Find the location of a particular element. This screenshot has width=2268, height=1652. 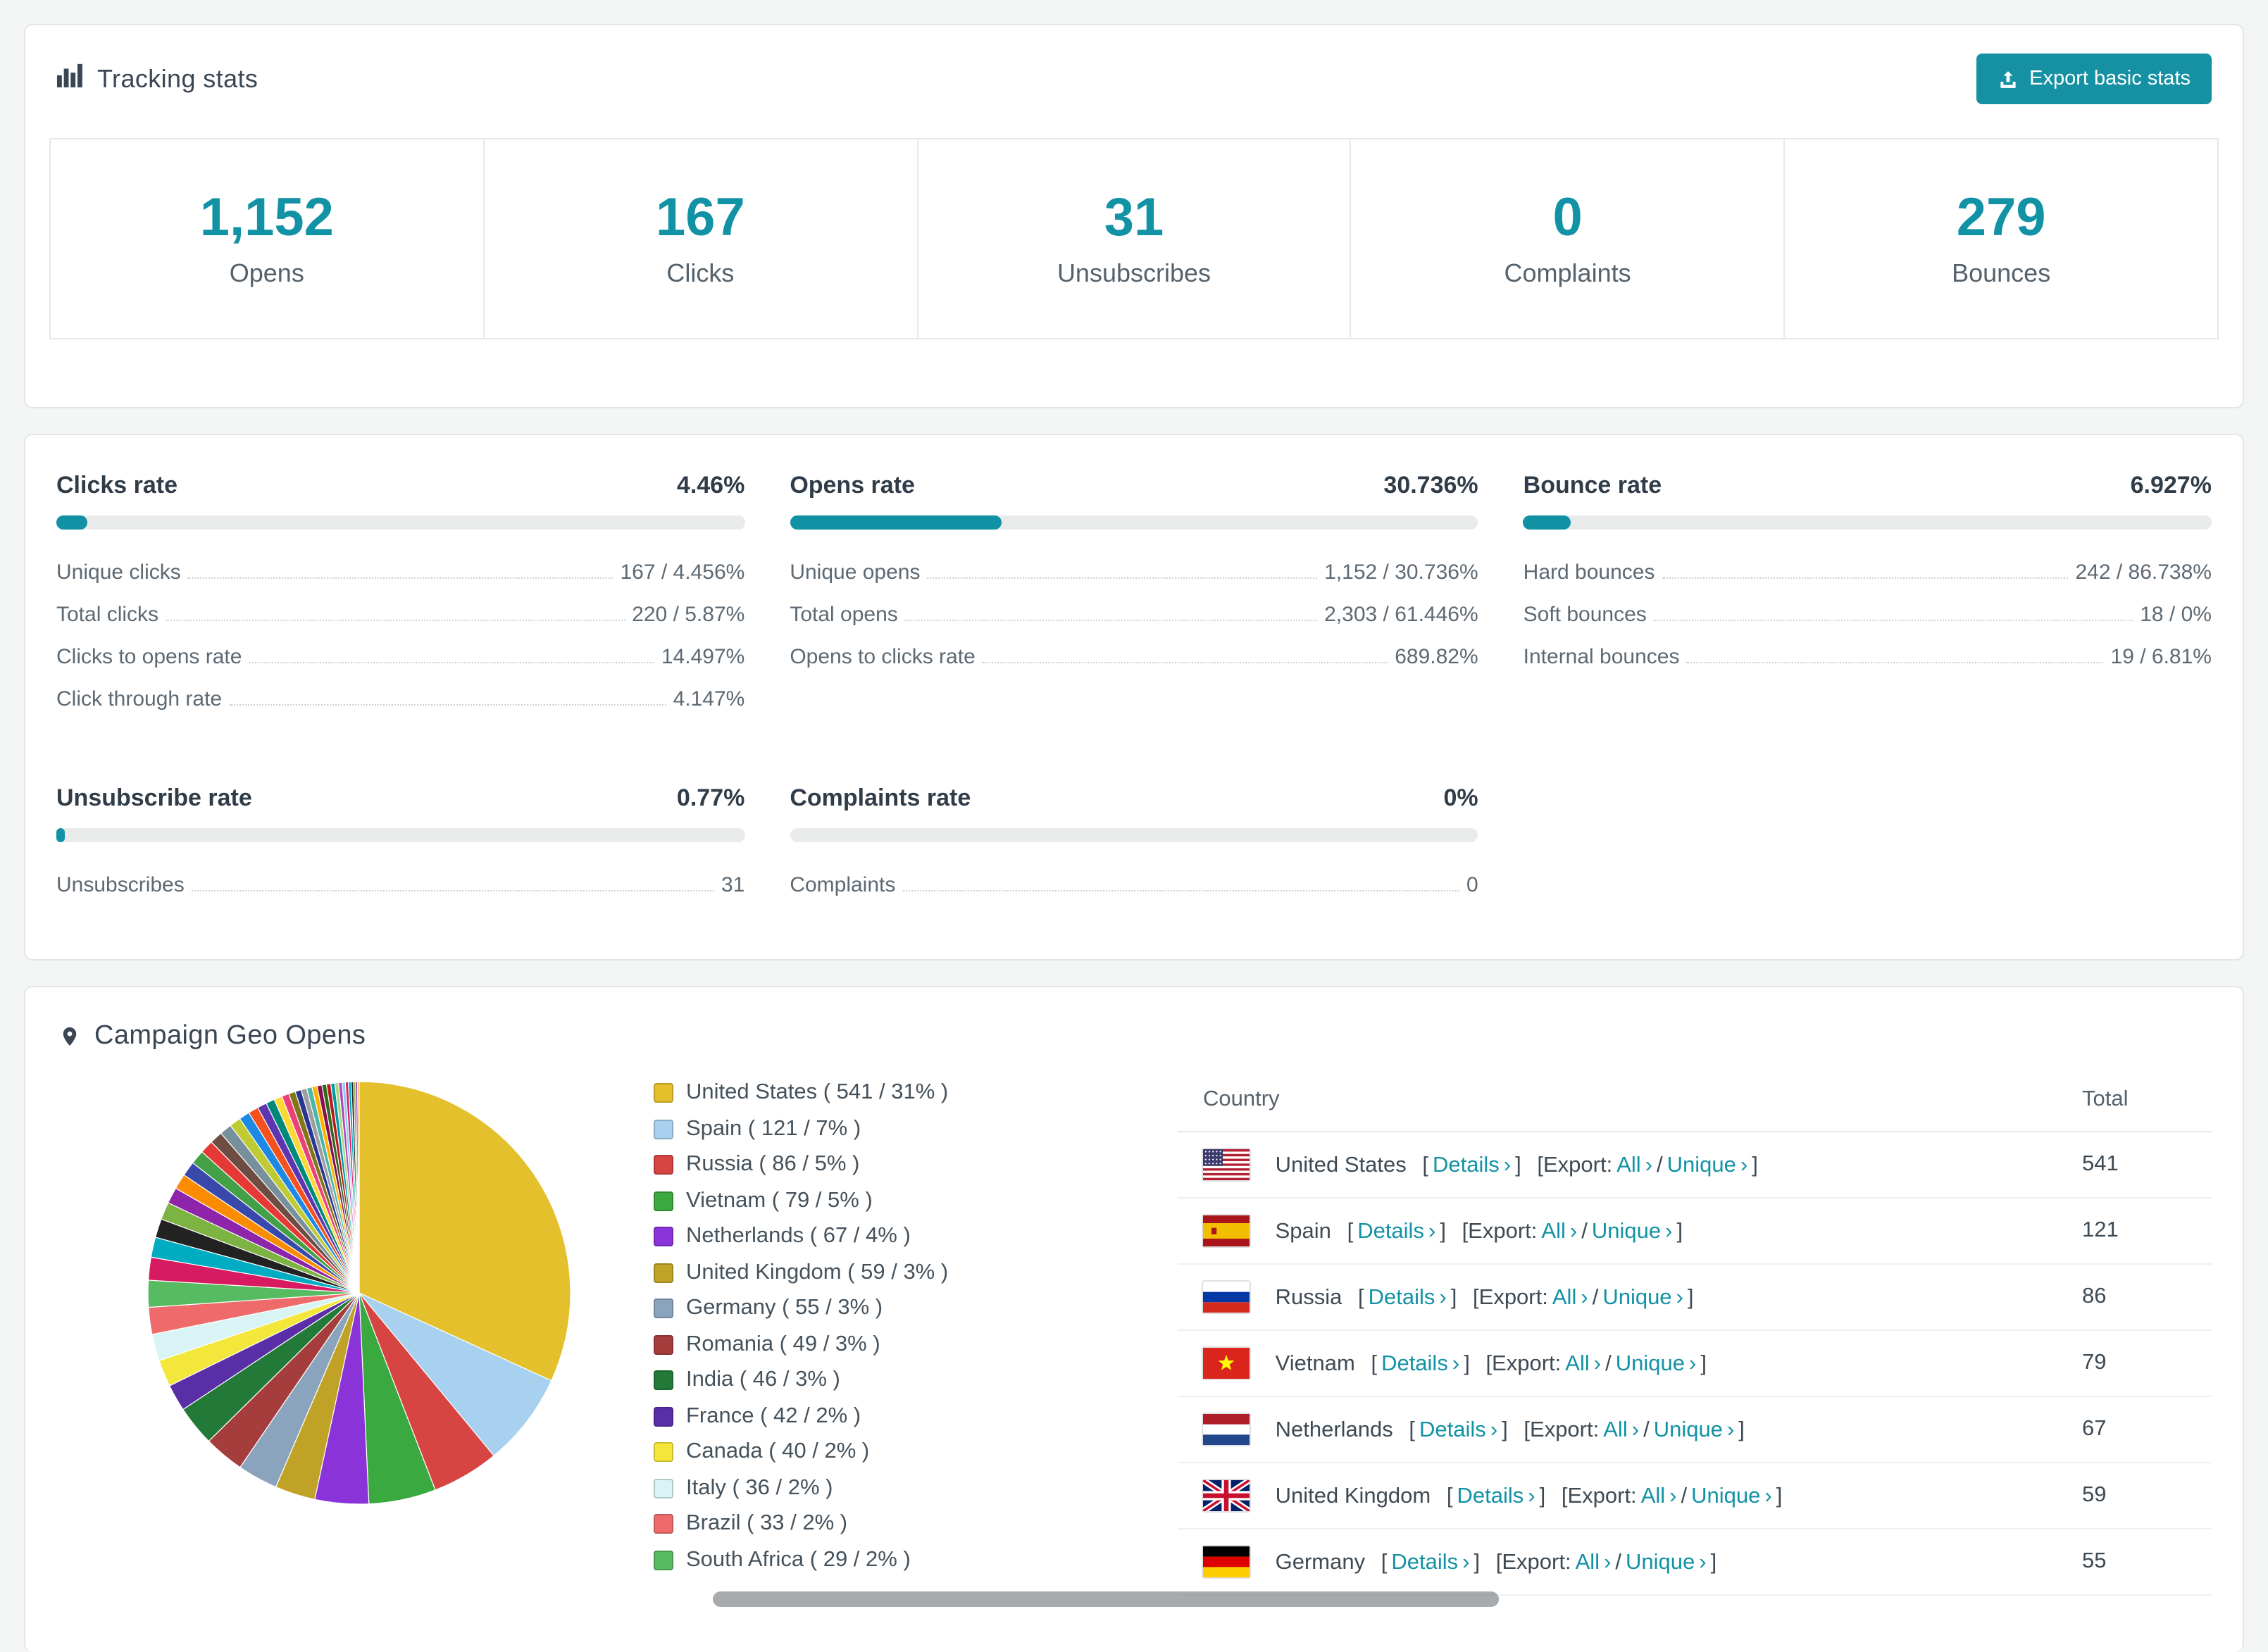

country-column-header: Country is located at coordinates (1617, 1100).